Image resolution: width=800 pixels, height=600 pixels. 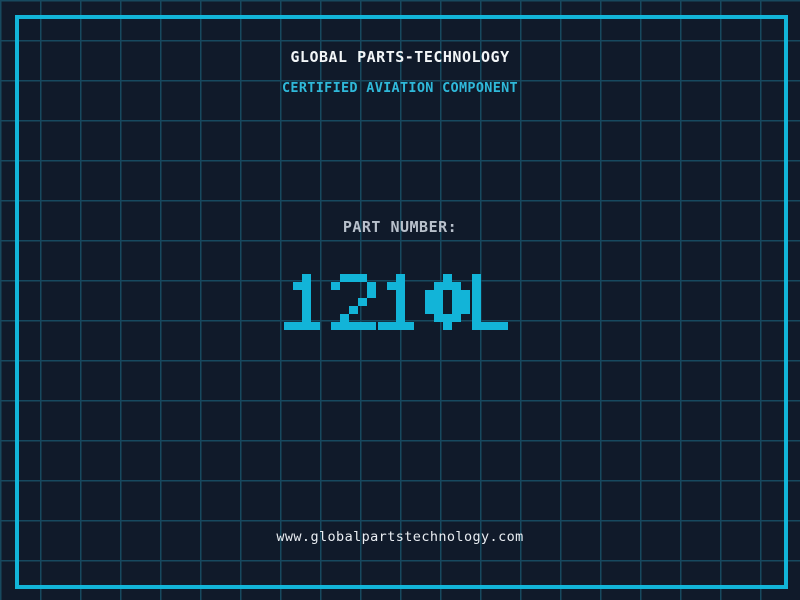 What do you see at coordinates (400, 227) in the screenshot?
I see `part-number-label: PART NUMBER:` at bounding box center [400, 227].